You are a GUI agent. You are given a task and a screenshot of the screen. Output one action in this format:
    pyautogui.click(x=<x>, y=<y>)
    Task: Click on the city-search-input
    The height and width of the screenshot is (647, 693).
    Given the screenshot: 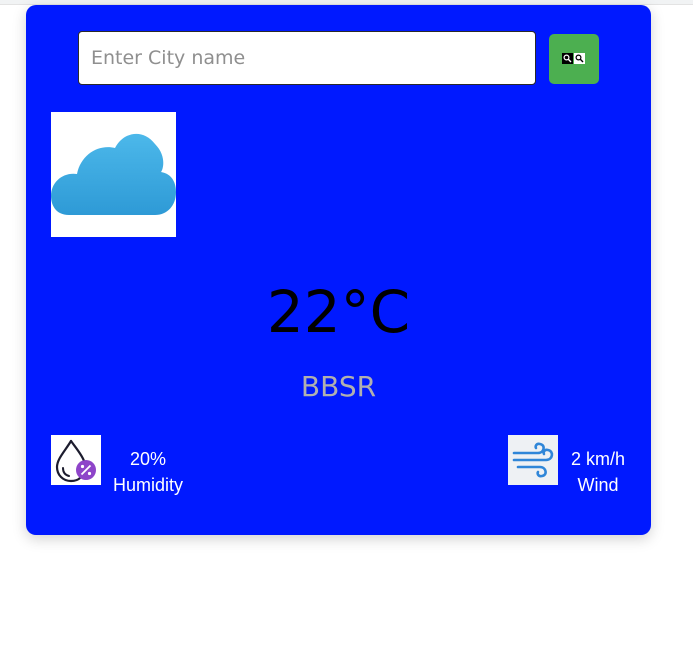 What is the action you would take?
    pyautogui.click(x=307, y=58)
    